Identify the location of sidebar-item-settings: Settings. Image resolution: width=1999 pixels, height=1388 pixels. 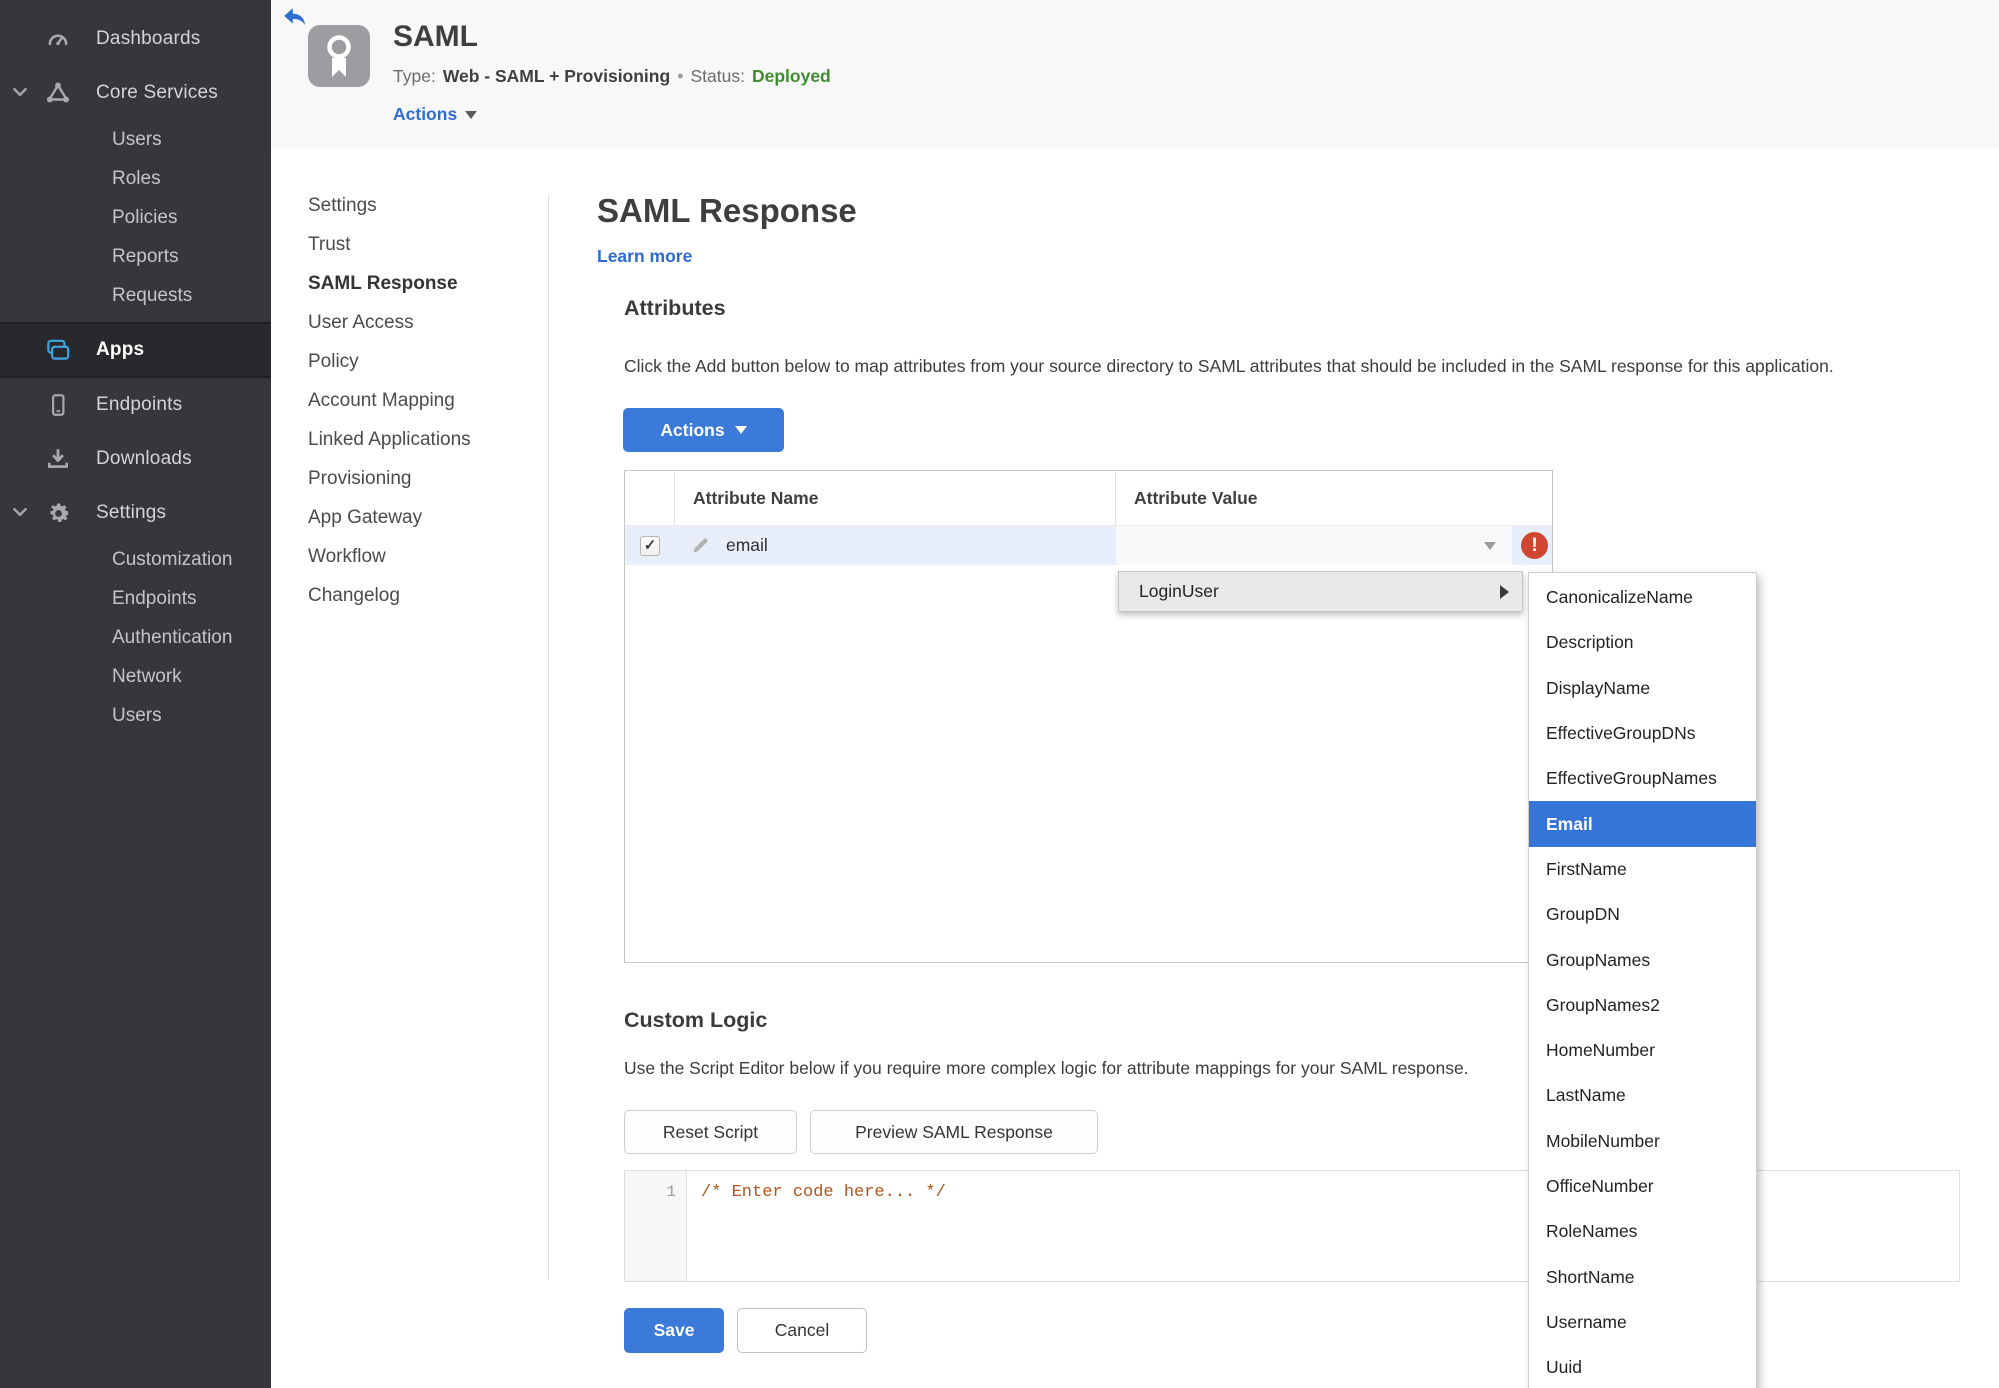
(135, 513).